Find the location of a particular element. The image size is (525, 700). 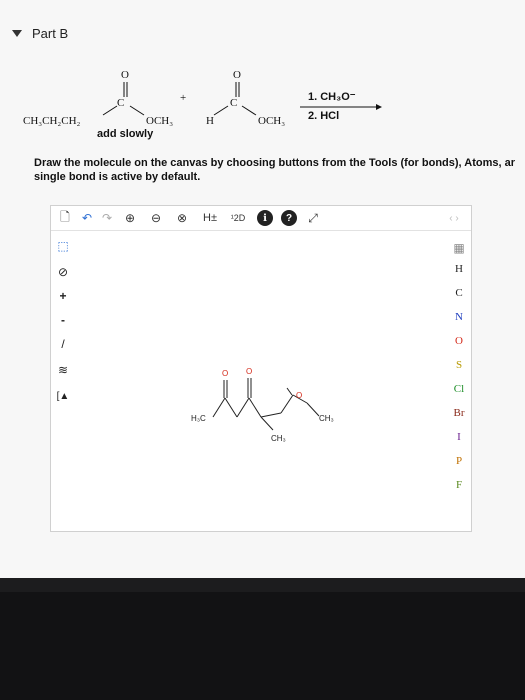

condition-2: 2. HCl is located at coordinates (323, 116).